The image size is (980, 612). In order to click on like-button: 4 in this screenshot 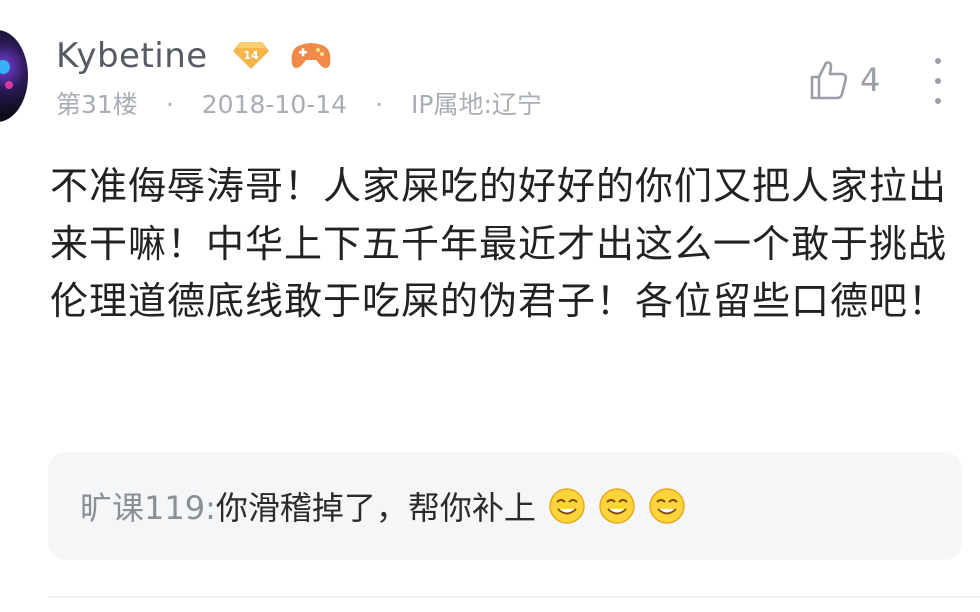, I will do `click(843, 80)`.